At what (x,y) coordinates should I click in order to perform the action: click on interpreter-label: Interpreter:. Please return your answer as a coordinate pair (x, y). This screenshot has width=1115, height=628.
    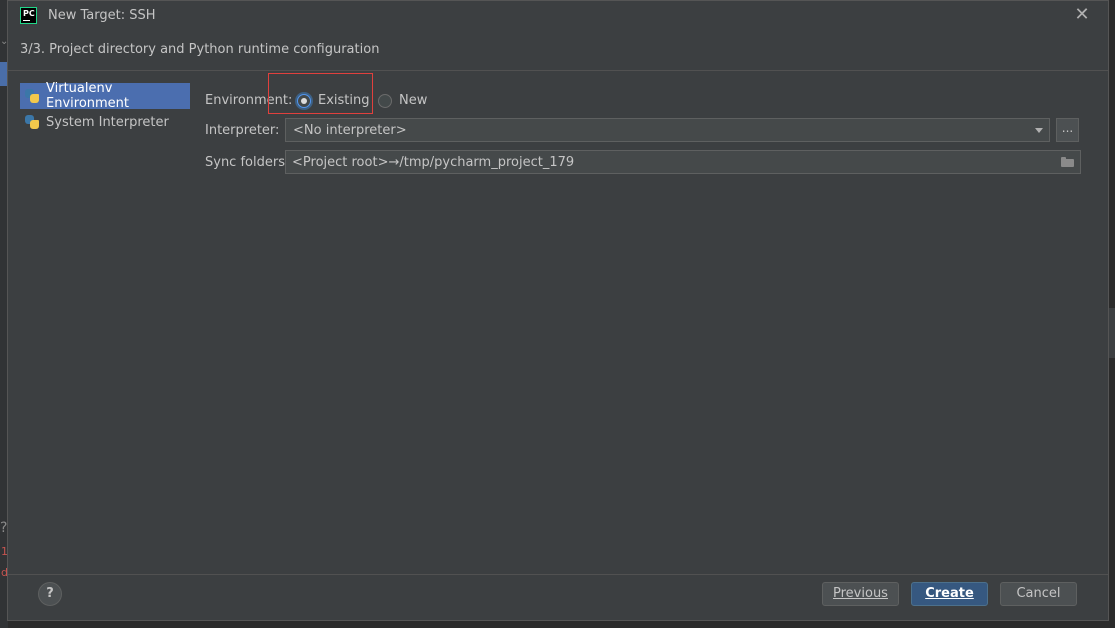
    Looking at the image, I should click on (242, 130).